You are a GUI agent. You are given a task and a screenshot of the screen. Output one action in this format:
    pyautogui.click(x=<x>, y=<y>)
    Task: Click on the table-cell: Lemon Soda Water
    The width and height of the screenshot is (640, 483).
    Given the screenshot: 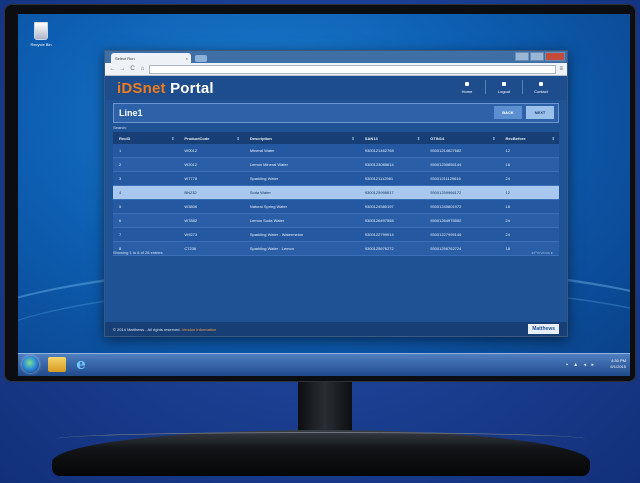 What is the action you would take?
    pyautogui.click(x=267, y=220)
    